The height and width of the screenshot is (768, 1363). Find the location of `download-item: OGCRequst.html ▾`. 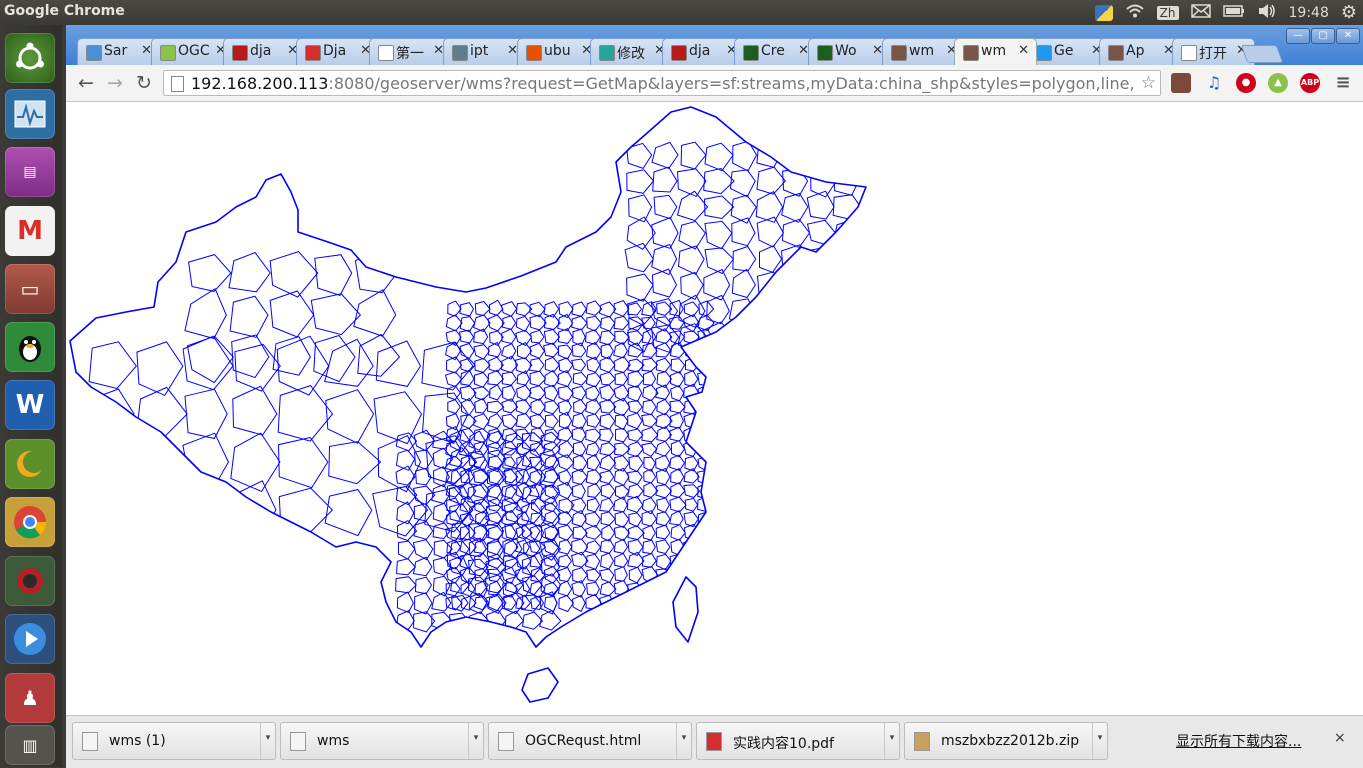

download-item: OGCRequst.html ▾ is located at coordinates (590, 741).